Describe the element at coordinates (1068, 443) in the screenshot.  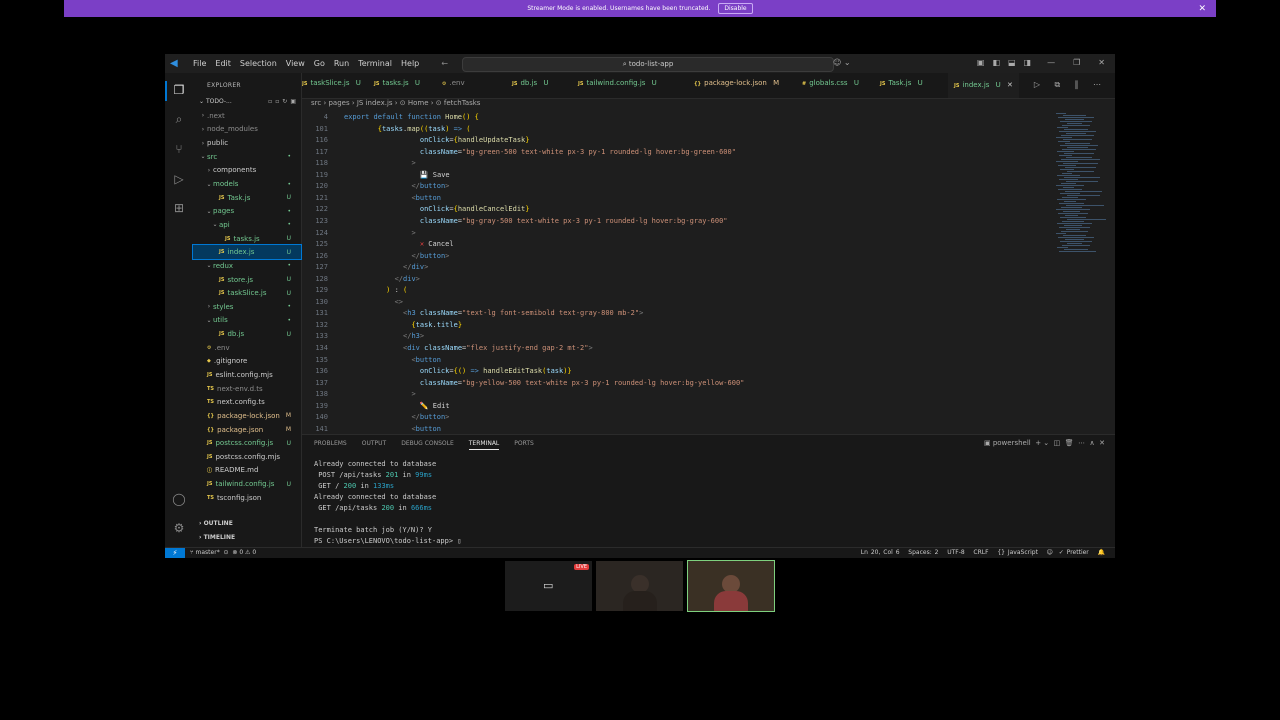
I see `kill-terminal-icon: 🗑` at that location.